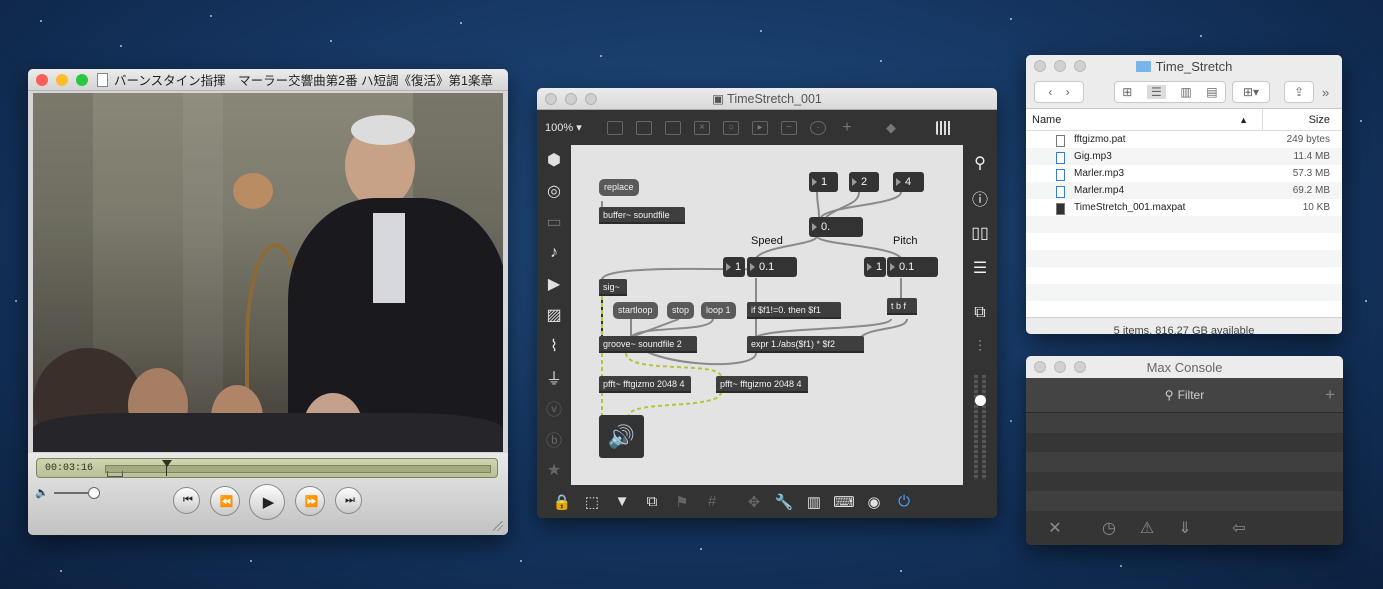 This screenshot has height=589, width=1383. What do you see at coordinates (554, 438) in the screenshot?
I see `b-icon: ⓑ` at bounding box center [554, 438].